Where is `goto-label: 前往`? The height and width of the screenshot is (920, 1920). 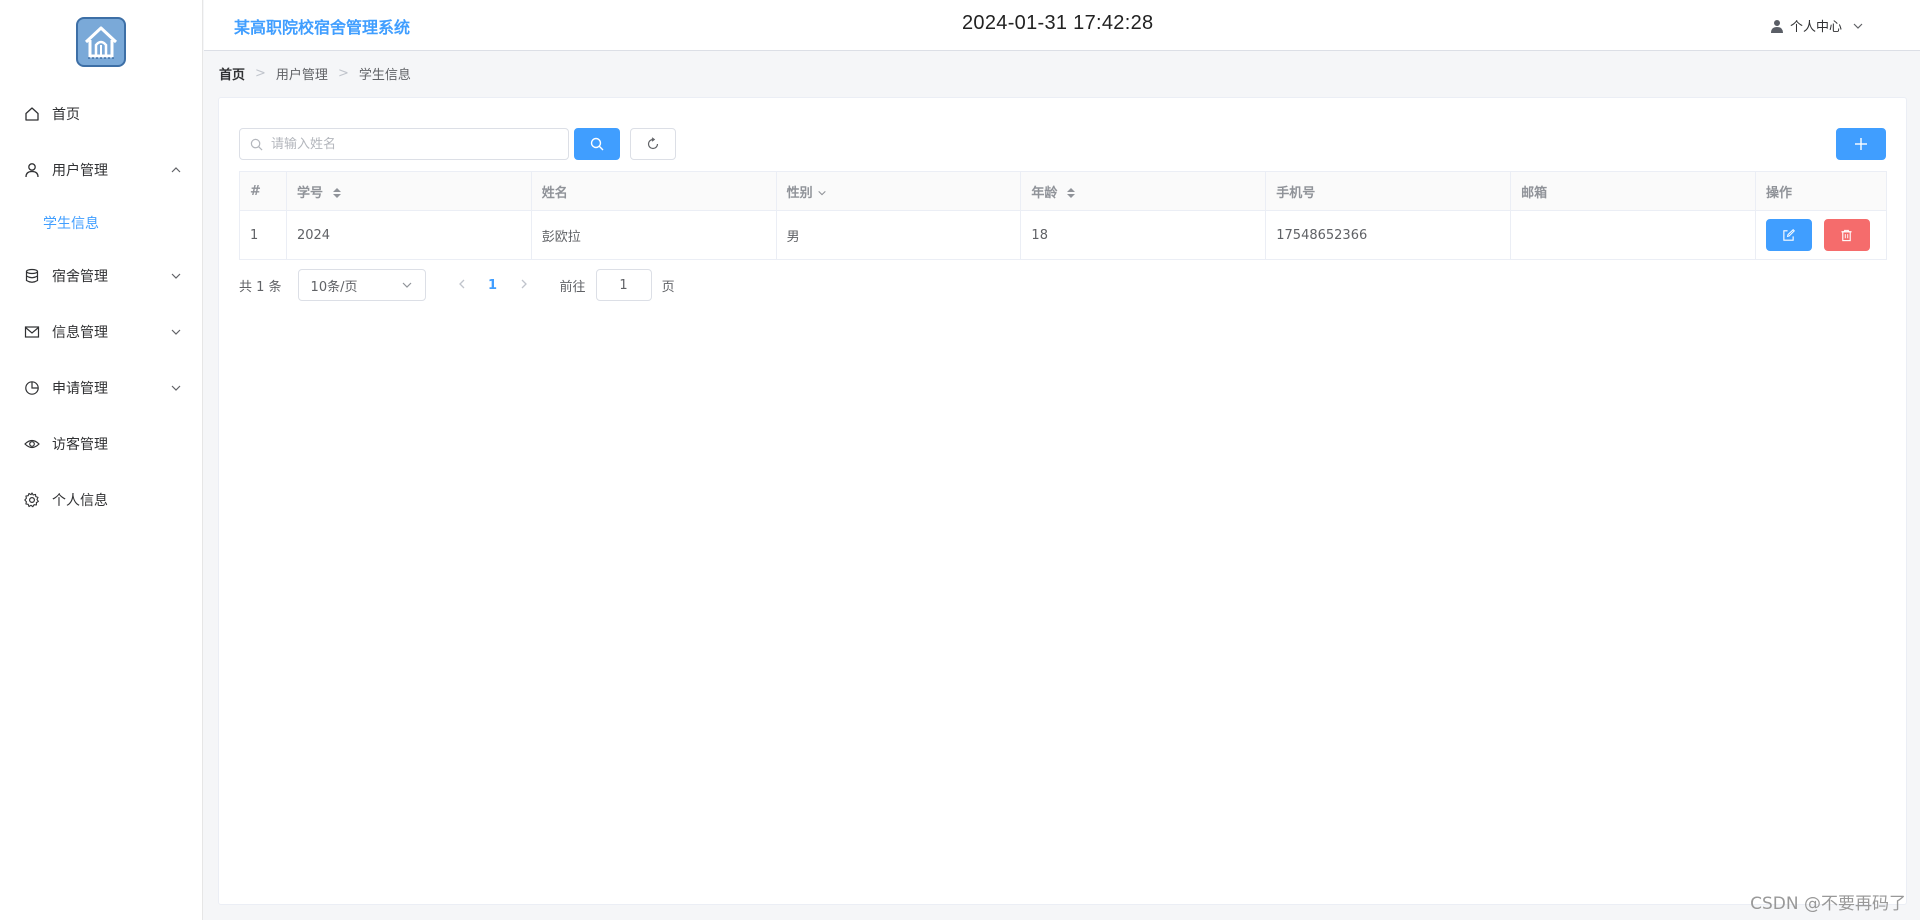
goto-label: 前往 is located at coordinates (572, 287).